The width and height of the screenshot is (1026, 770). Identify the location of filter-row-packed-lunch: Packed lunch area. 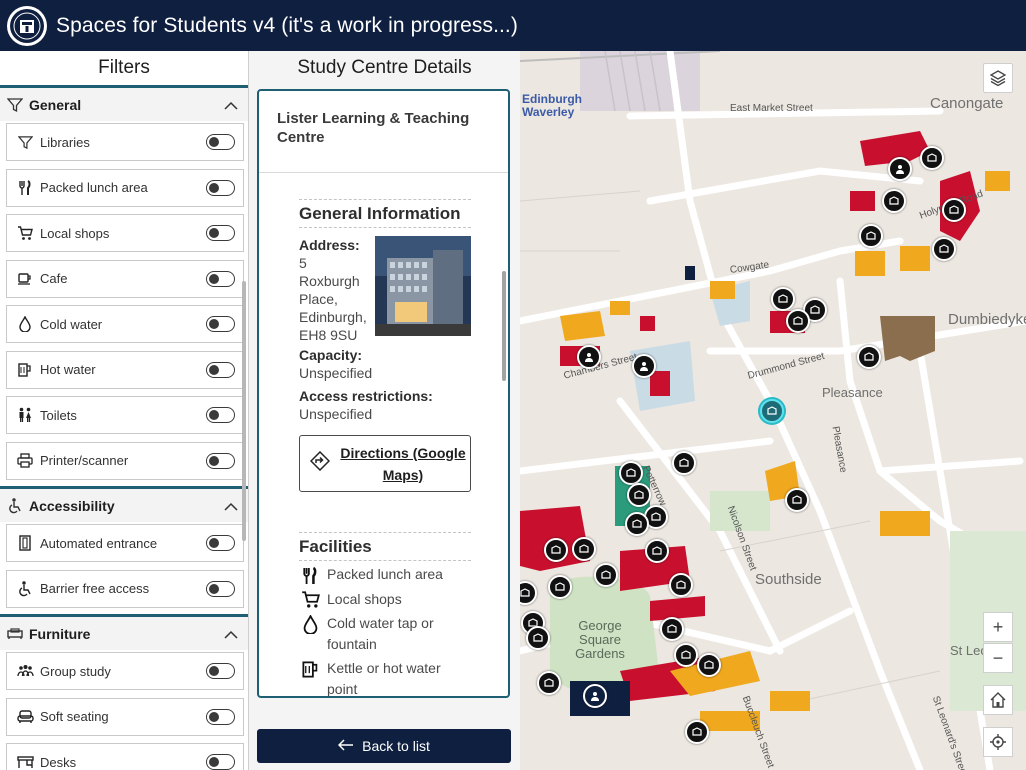
(125, 187).